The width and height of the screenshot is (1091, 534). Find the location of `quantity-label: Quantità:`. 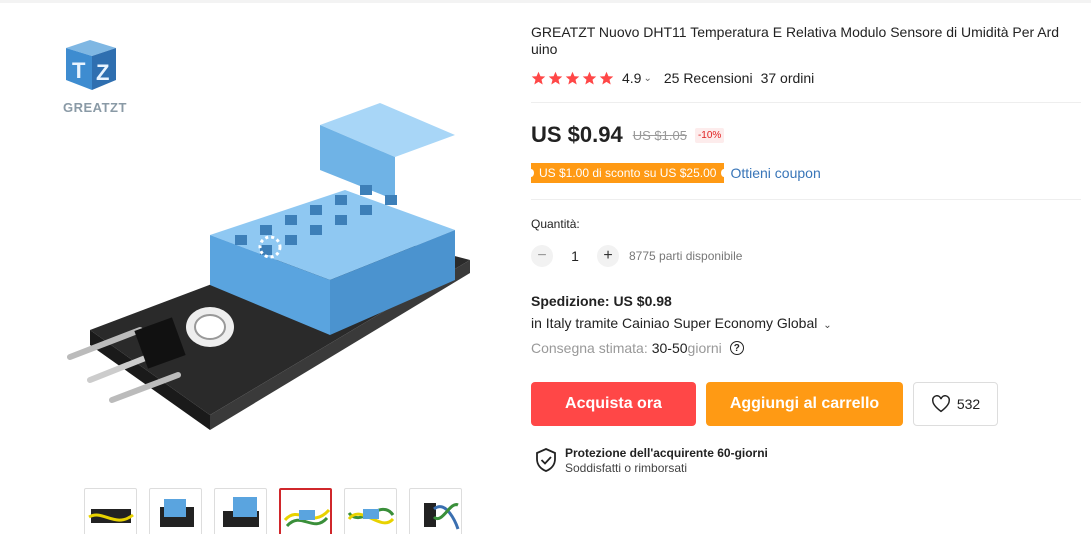

quantity-label: Quantità: is located at coordinates (555, 224).